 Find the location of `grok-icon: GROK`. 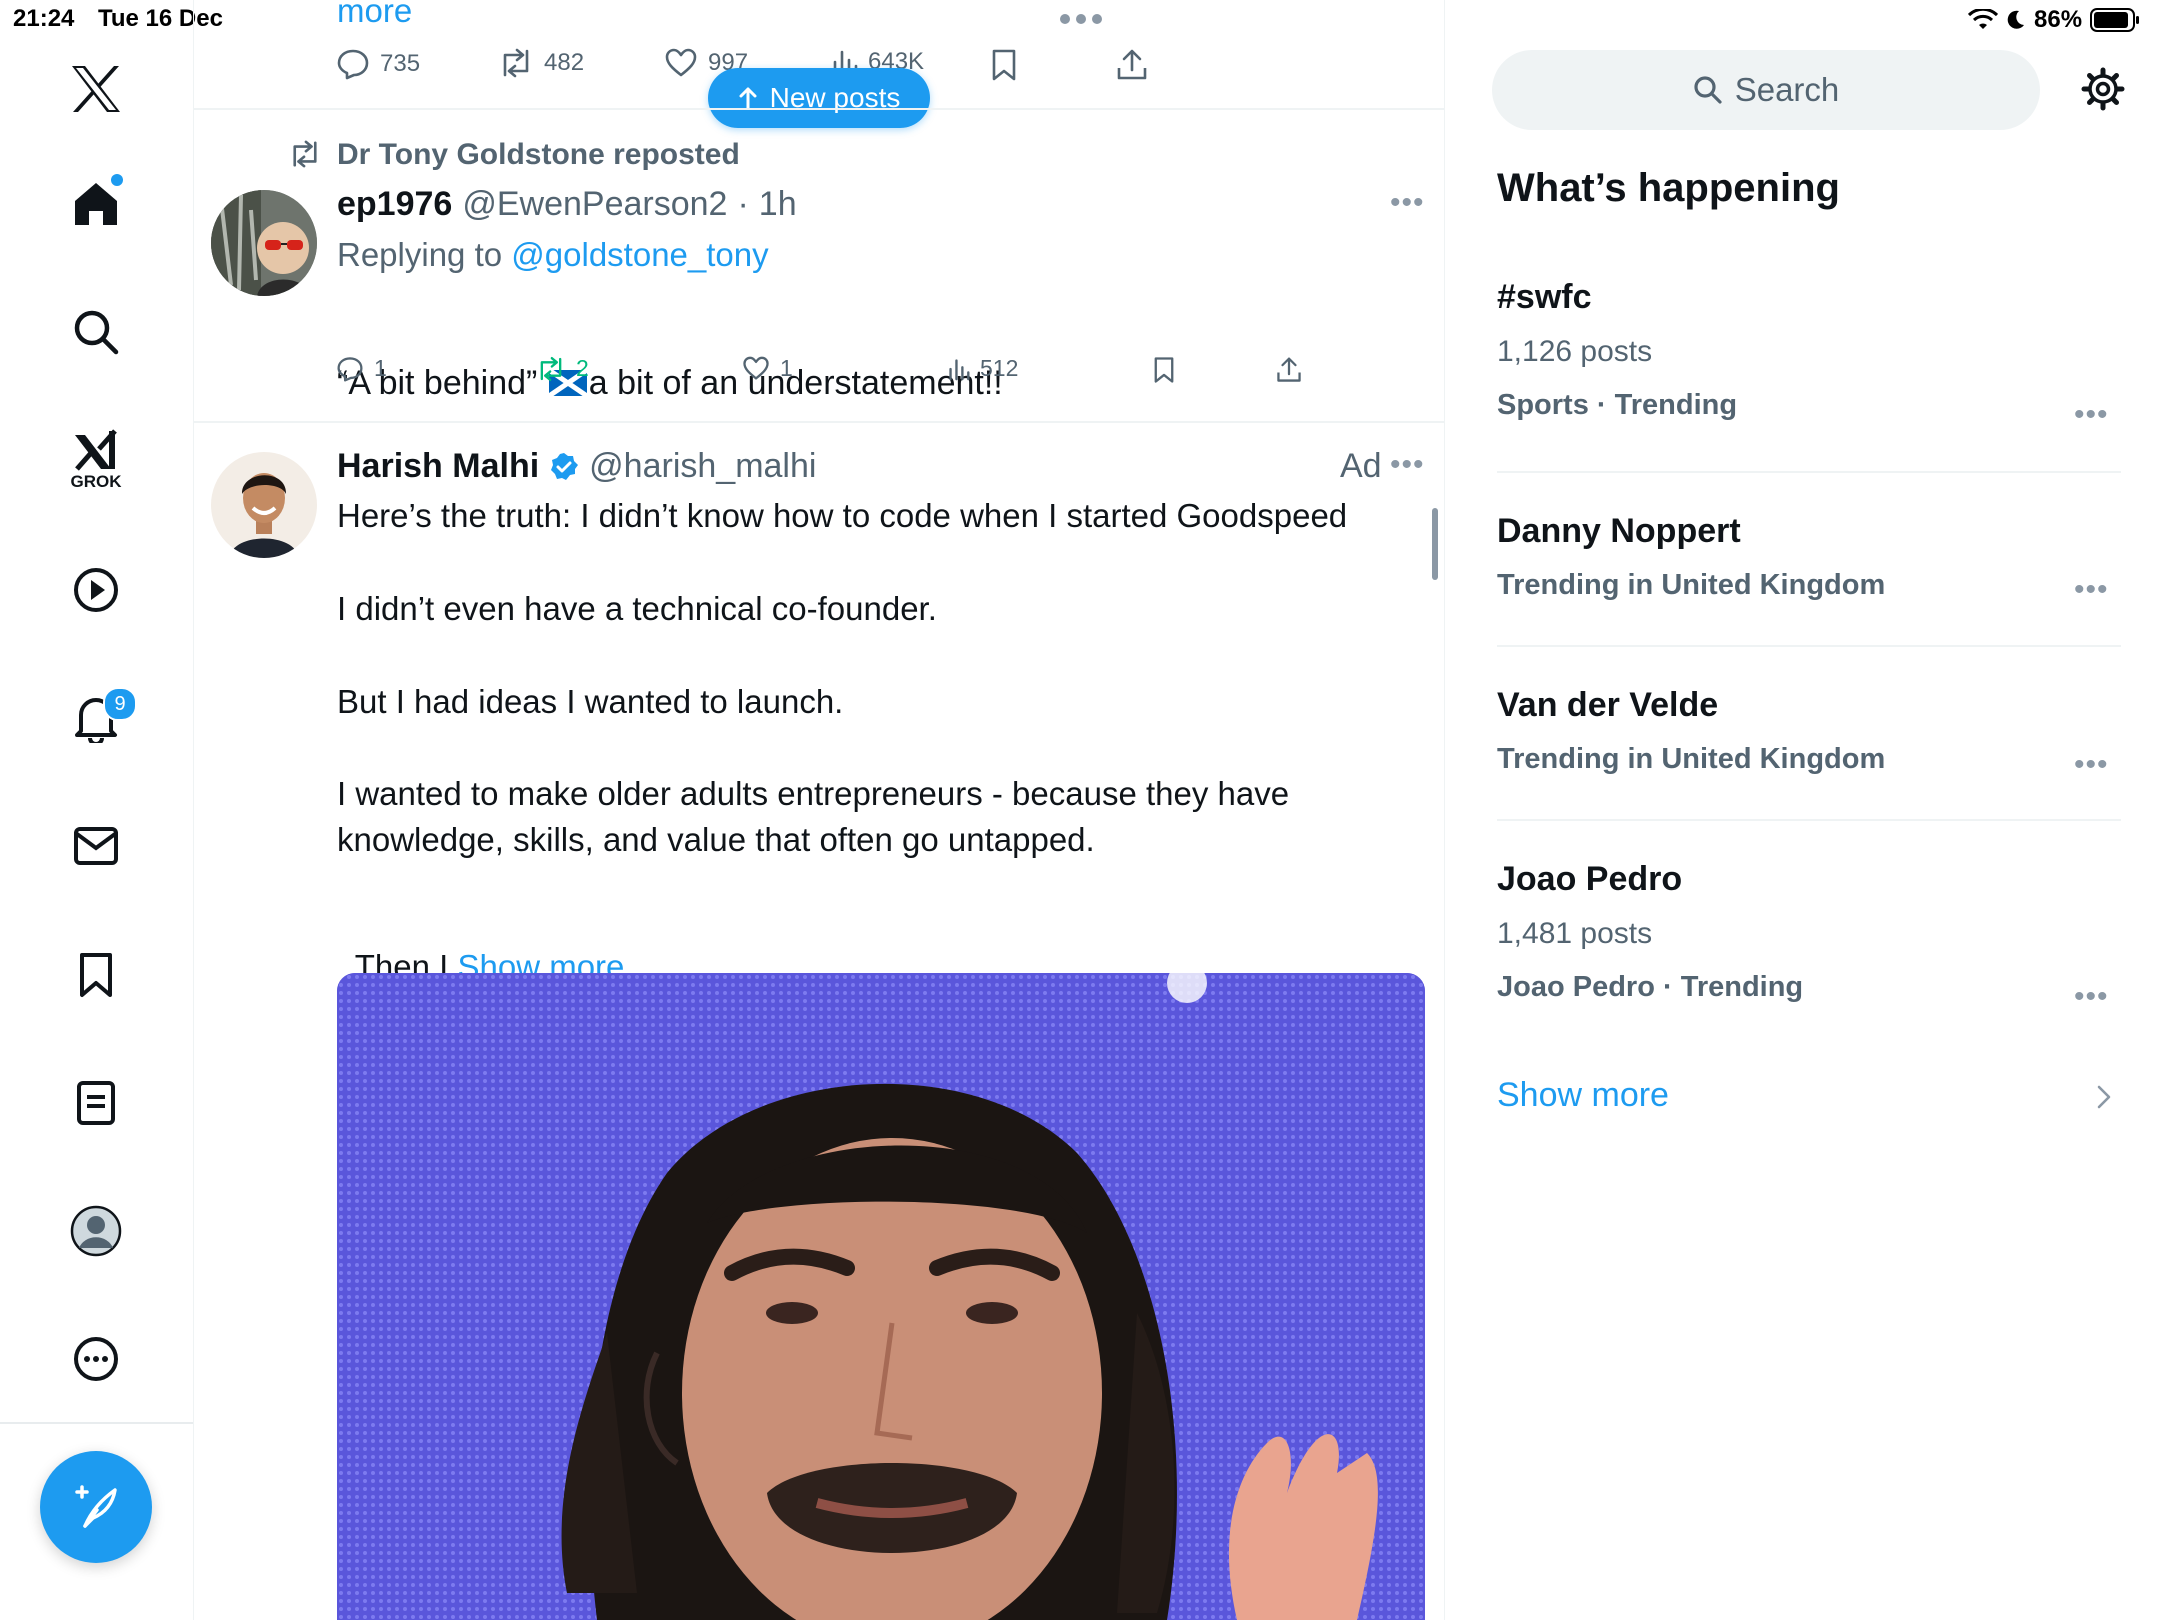

grok-icon: GROK is located at coordinates (96, 460).